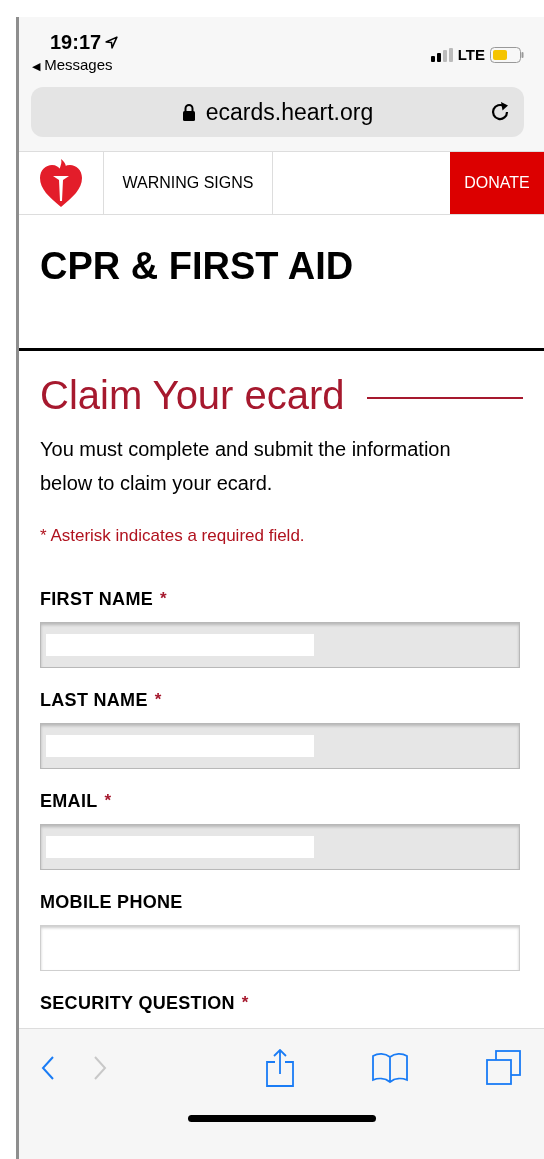 This screenshot has height=1159, width=544. Describe the element at coordinates (192, 395) in the screenshot. I see `form-heading: Claim Your ecard` at that location.